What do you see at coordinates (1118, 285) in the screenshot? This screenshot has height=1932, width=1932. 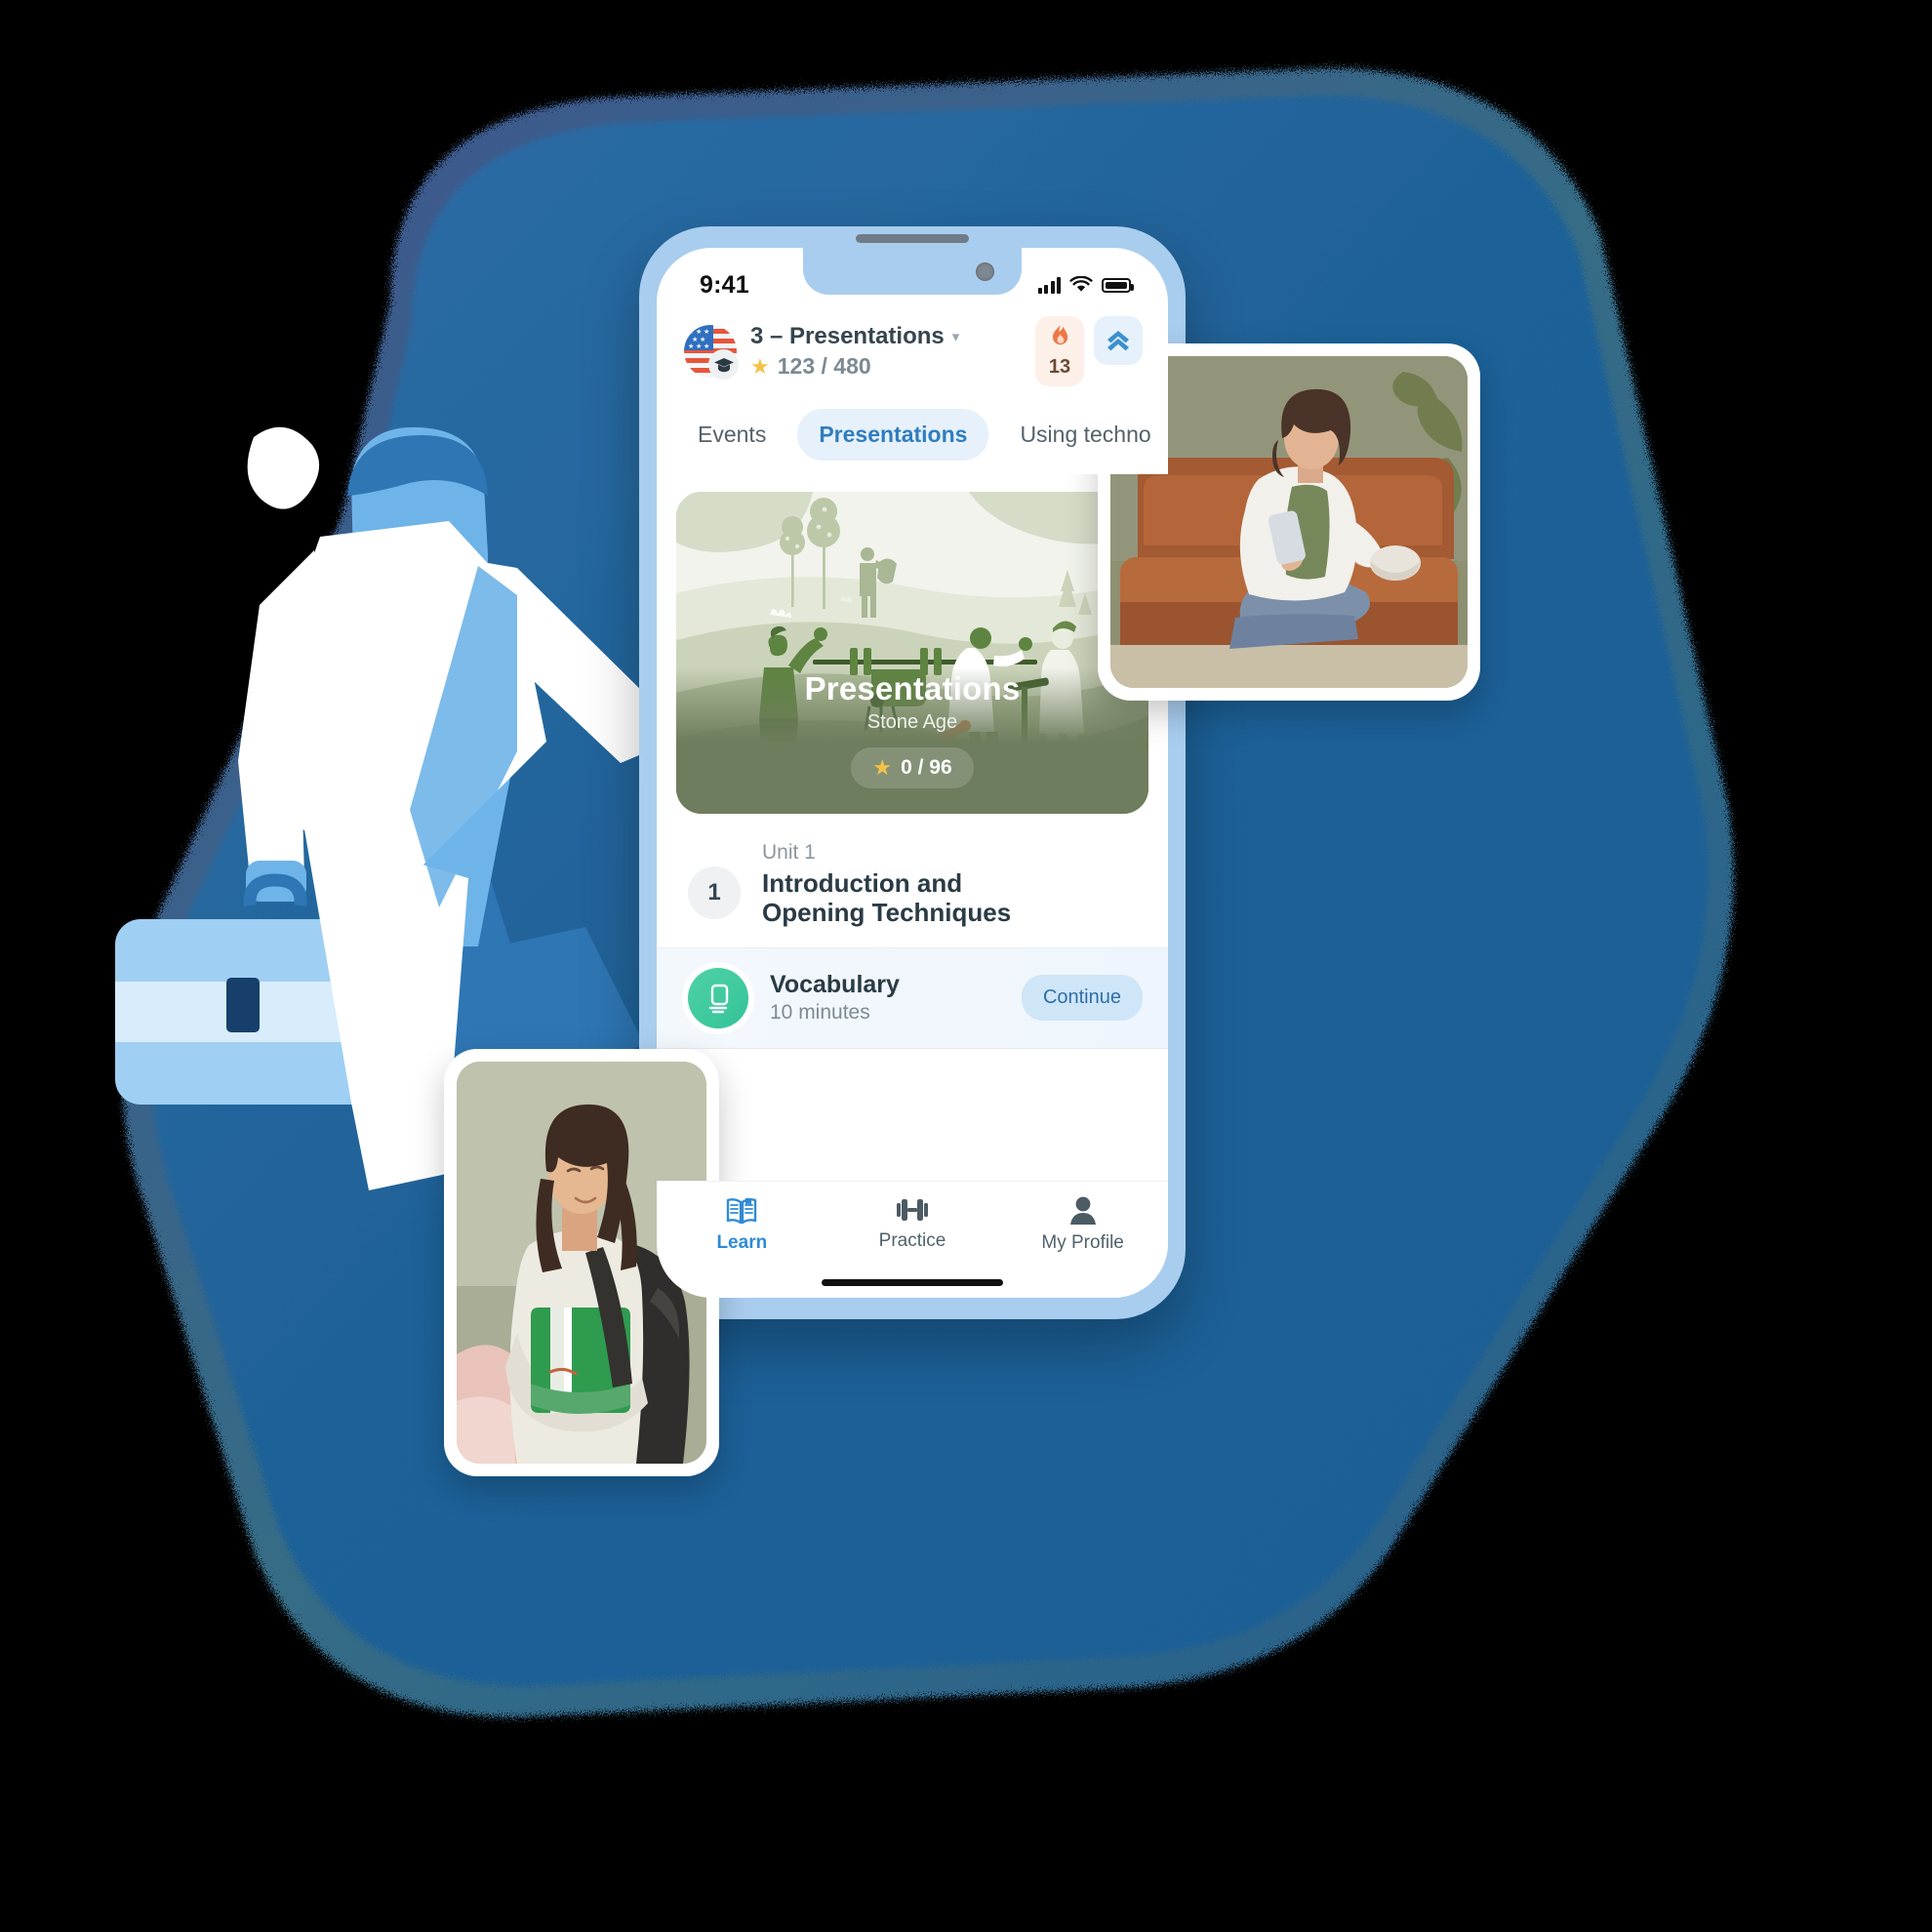 I see `battery-full-icon` at bounding box center [1118, 285].